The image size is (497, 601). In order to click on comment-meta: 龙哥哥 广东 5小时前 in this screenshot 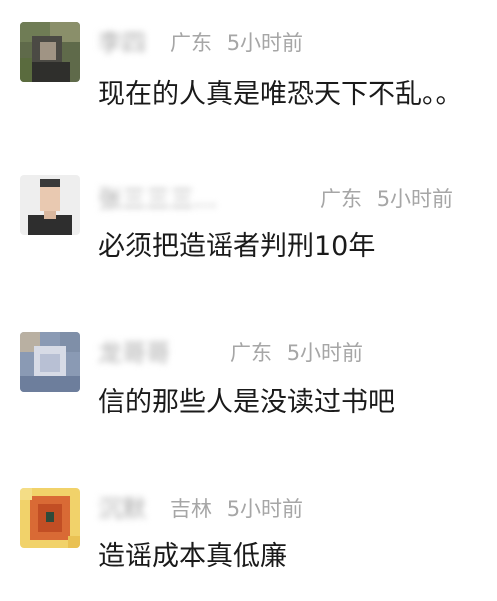, I will do `click(297, 353)`.